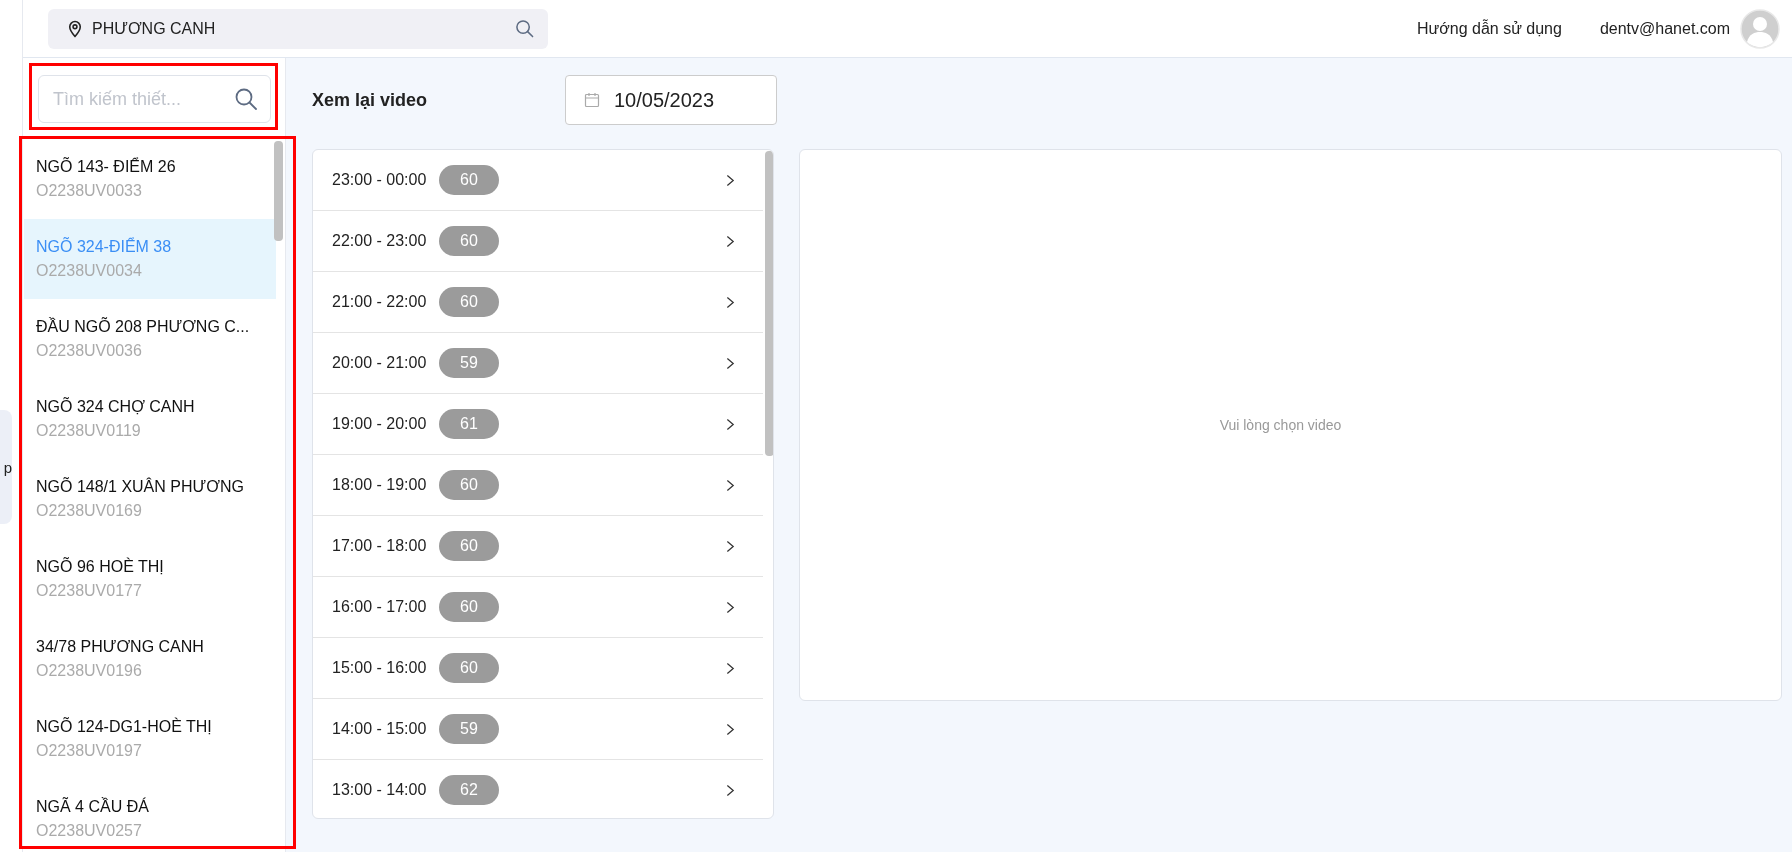 The height and width of the screenshot is (852, 1792). What do you see at coordinates (89, 191) in the screenshot?
I see `device-code: O2238UV0033` at bounding box center [89, 191].